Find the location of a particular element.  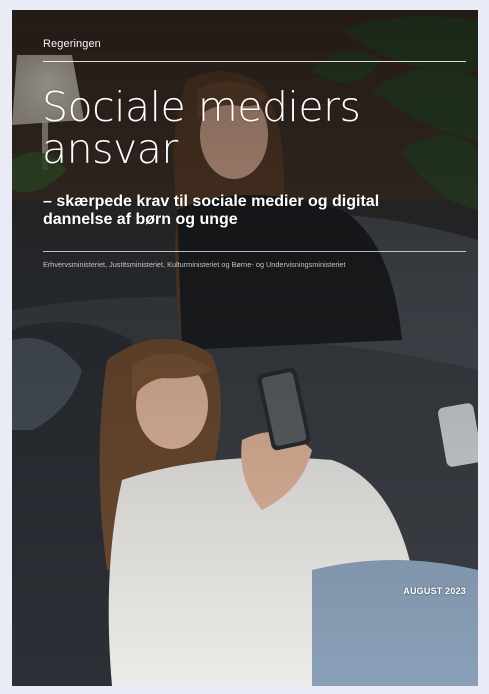

document-title: Sociale mediers ansvar is located at coordinates (257, 128).